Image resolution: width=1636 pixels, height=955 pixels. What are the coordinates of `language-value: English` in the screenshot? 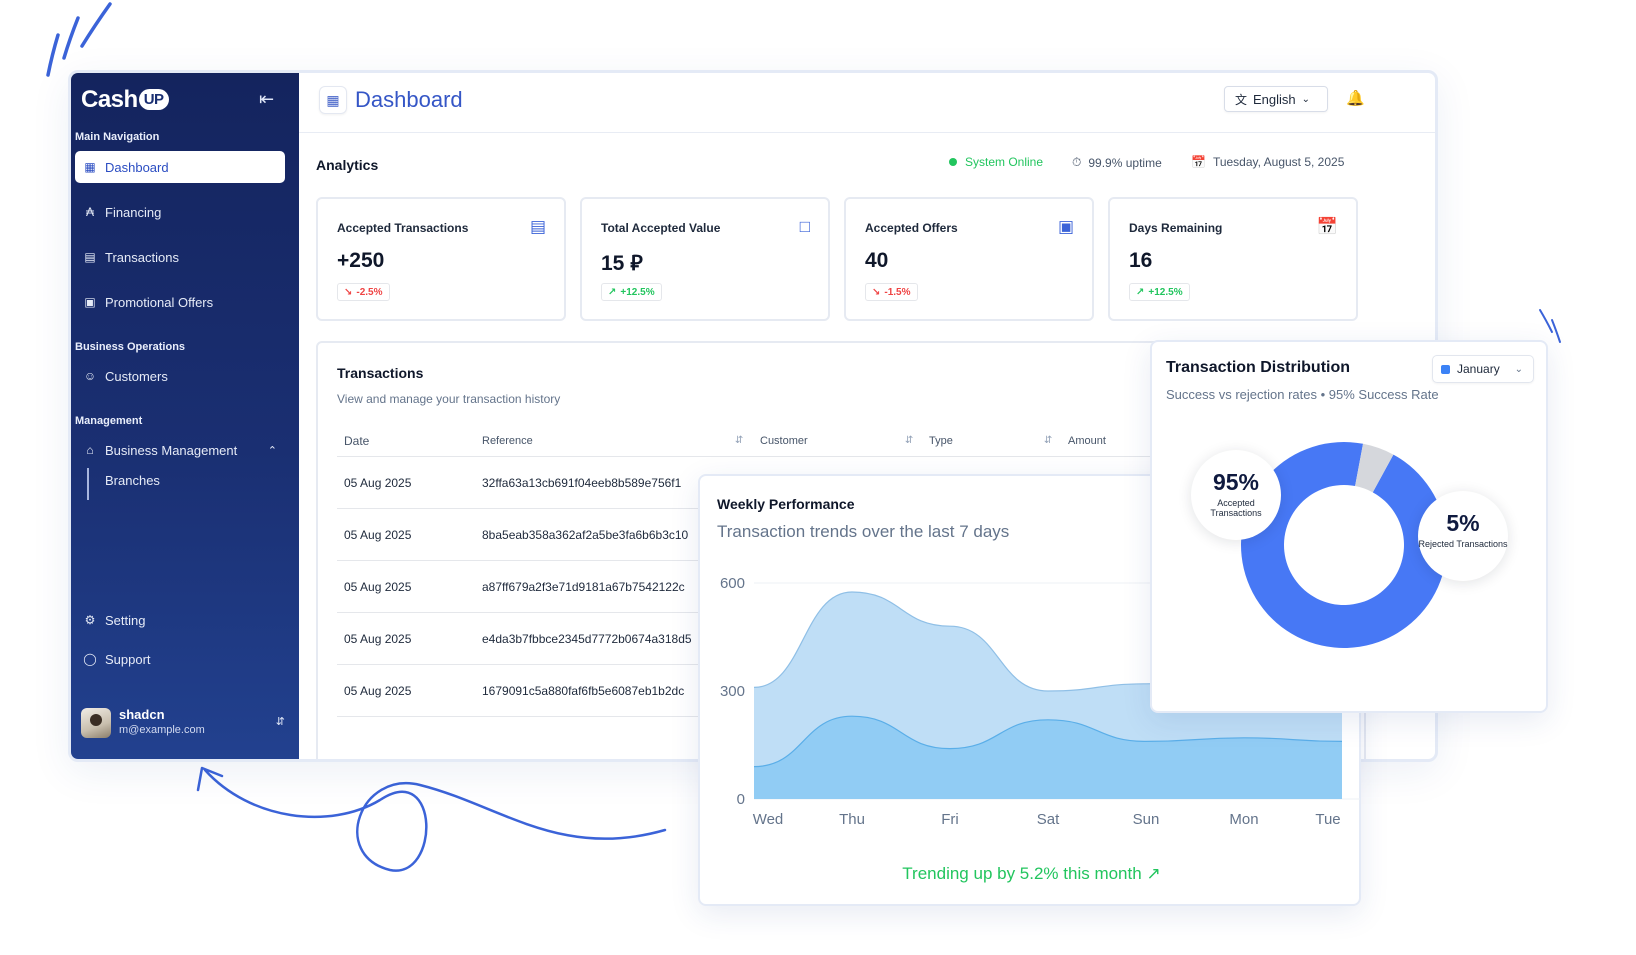 It's located at (1274, 99).